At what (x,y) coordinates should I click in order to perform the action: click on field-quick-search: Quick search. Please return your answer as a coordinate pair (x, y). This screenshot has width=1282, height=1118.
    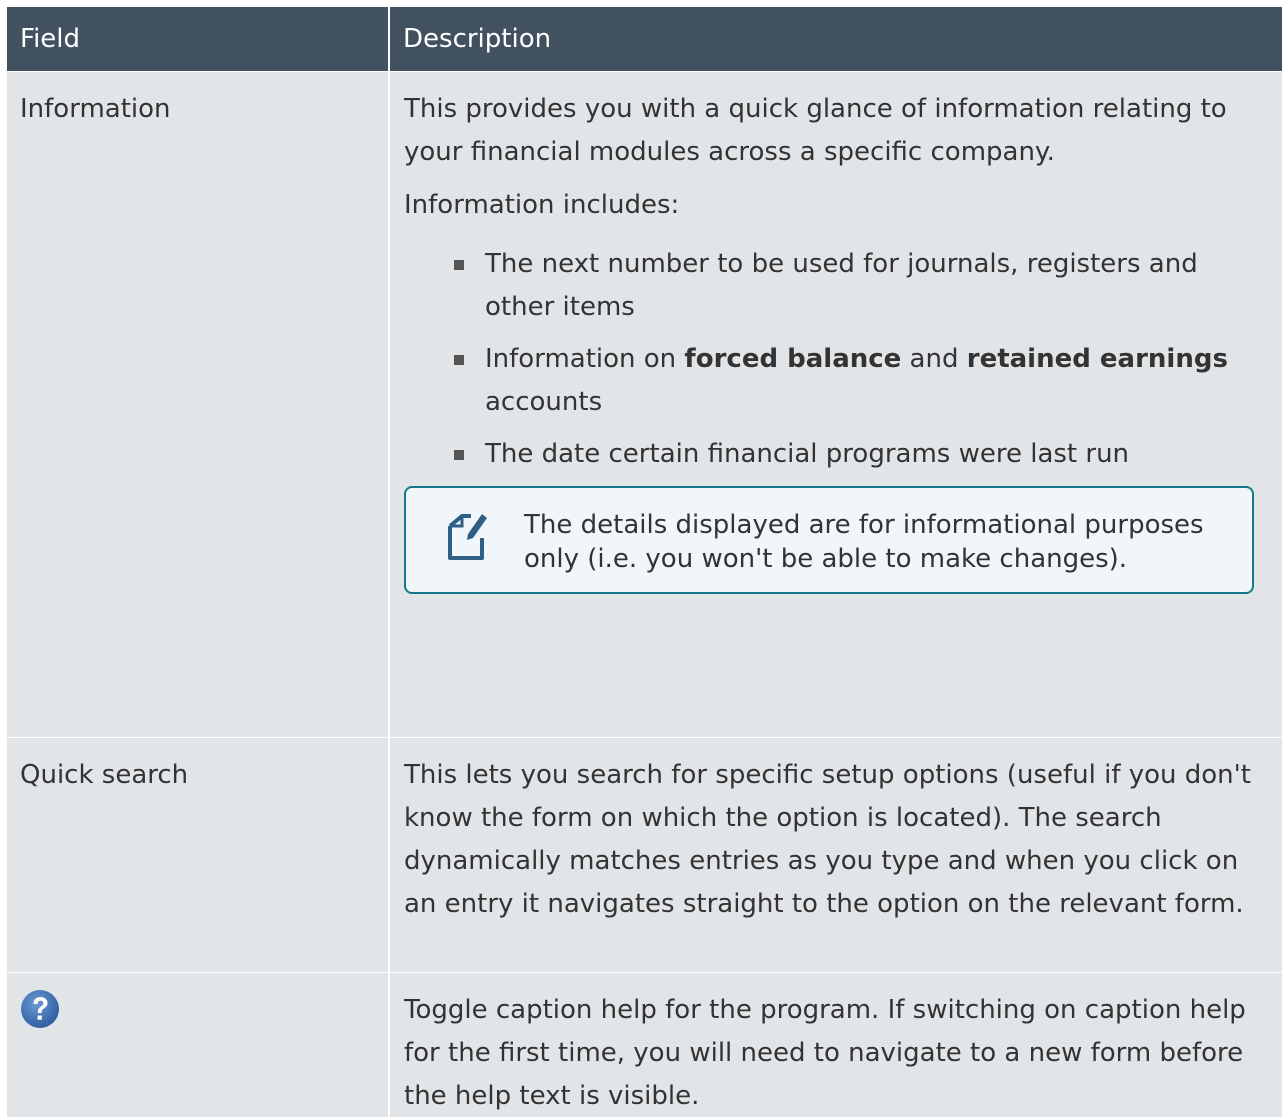
    Looking at the image, I should click on (198, 855).